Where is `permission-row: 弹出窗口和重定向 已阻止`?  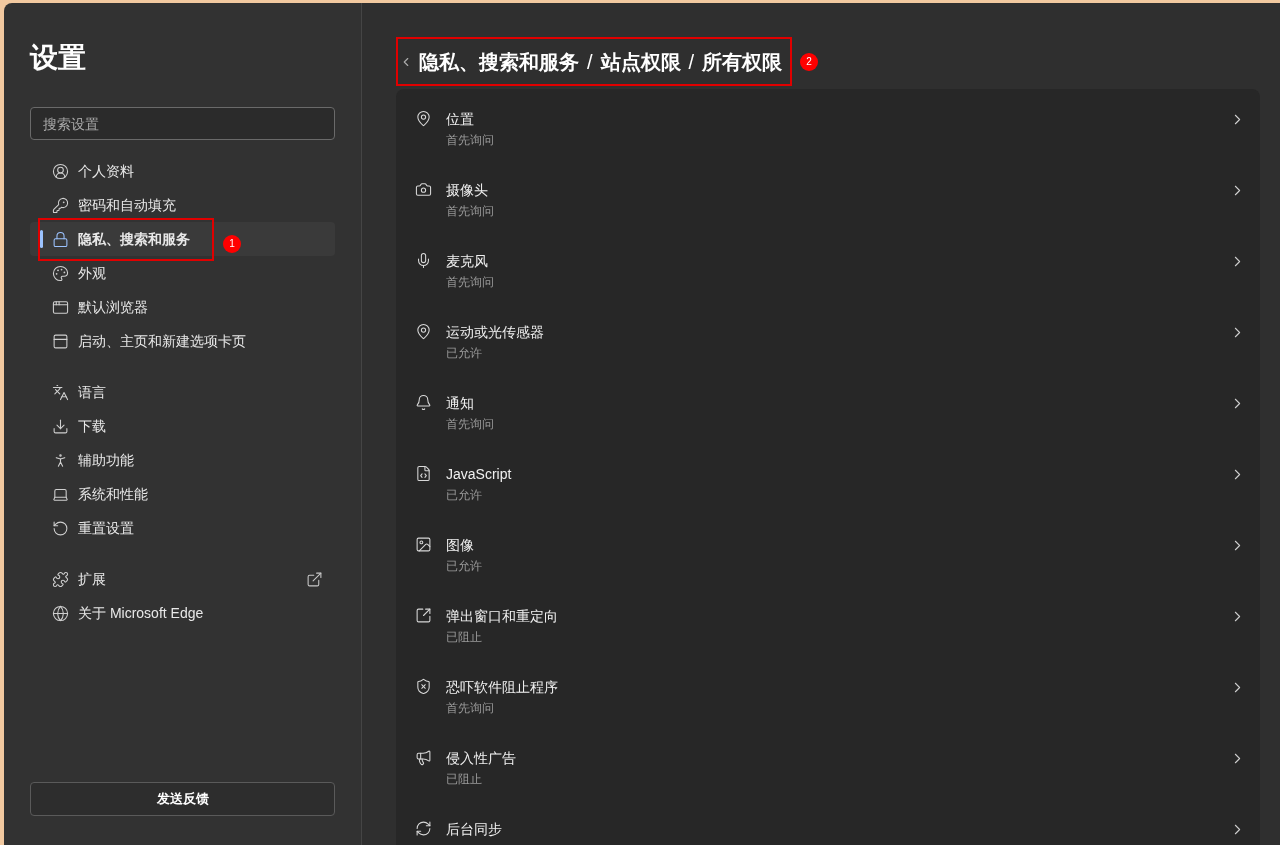 permission-row: 弹出窗口和重定向 已阻止 is located at coordinates (828, 629).